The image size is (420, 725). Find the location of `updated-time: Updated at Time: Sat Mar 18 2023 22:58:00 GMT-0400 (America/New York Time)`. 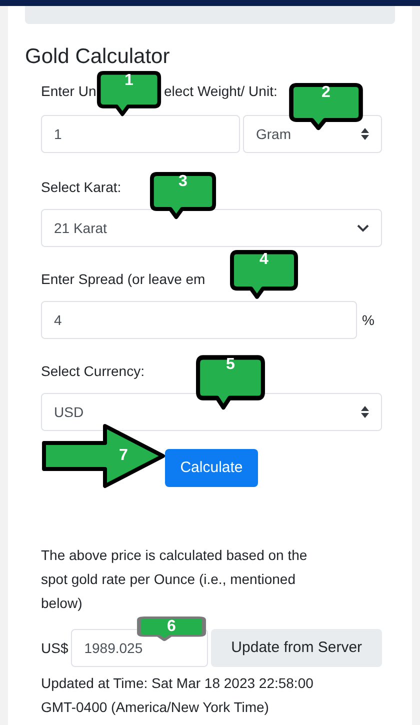

updated-time: Updated at Time: Sat Mar 18 2023 22:58:00 GMT-0400 (America/New York Time) is located at coordinates (177, 695).